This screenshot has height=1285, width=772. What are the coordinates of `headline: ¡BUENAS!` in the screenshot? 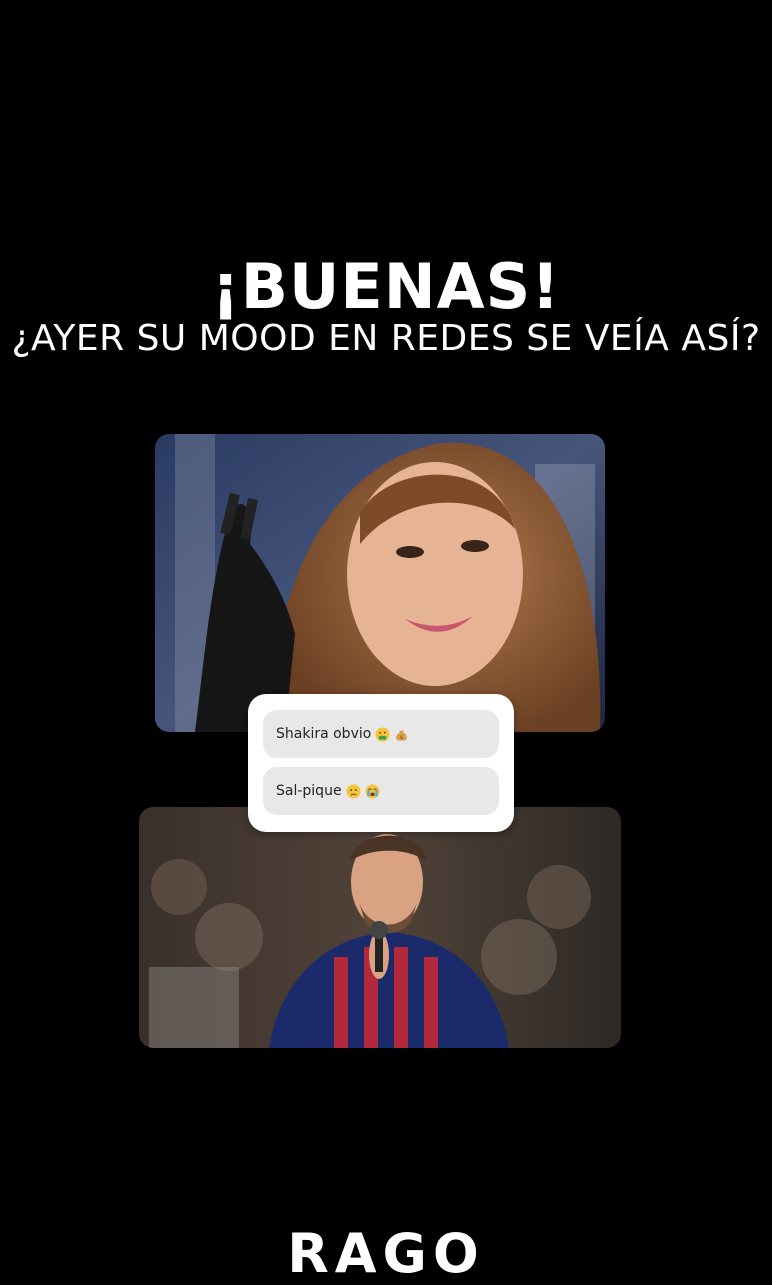 It's located at (386, 286).